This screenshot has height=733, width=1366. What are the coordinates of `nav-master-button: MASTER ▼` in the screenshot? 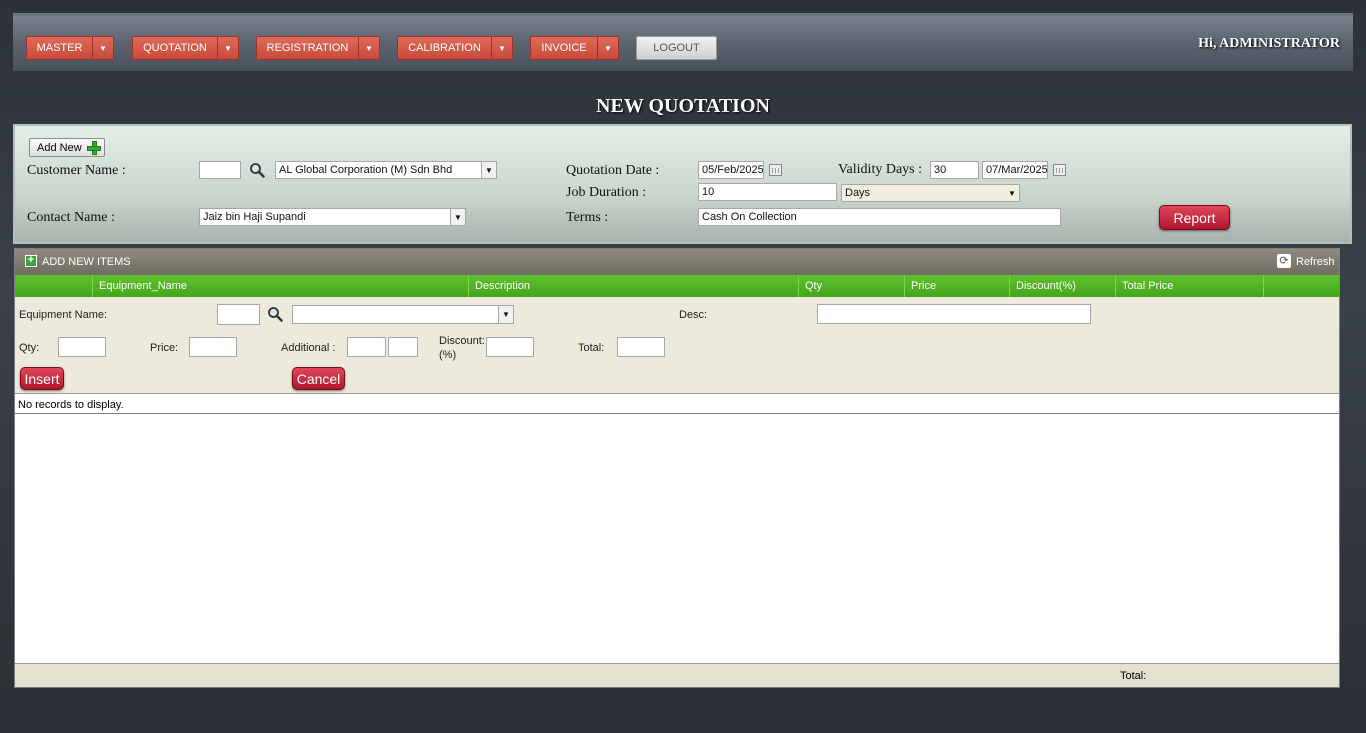 It's located at (70, 48).